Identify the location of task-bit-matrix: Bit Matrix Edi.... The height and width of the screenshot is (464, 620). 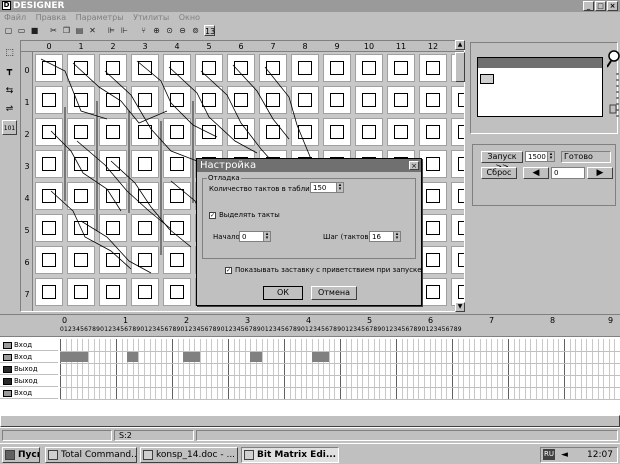
(290, 455).